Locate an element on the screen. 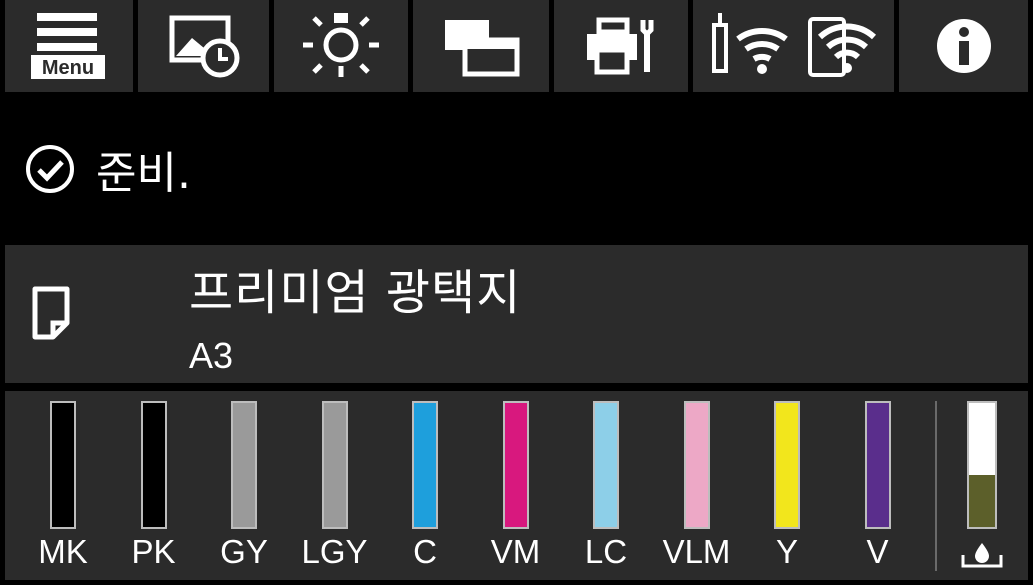 The width and height of the screenshot is (1033, 585). ink-tank-lgy is located at coordinates (334, 465).